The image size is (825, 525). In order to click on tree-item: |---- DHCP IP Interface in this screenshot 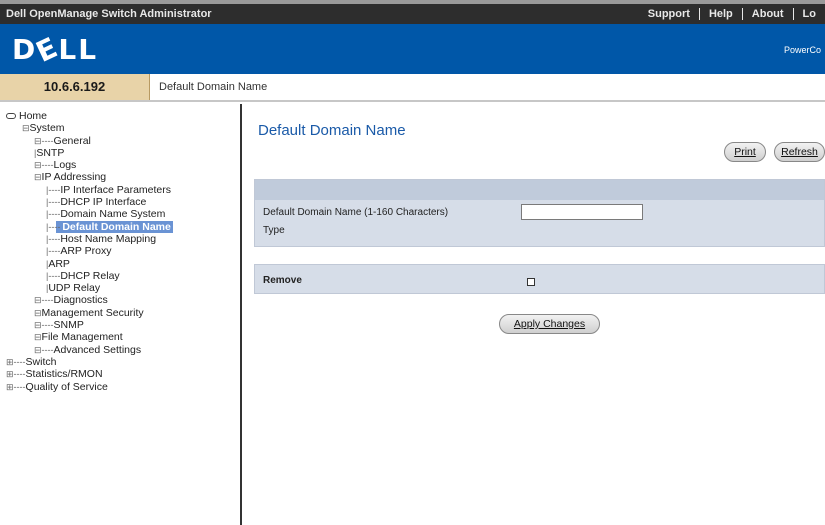, I will do `click(89, 202)`.